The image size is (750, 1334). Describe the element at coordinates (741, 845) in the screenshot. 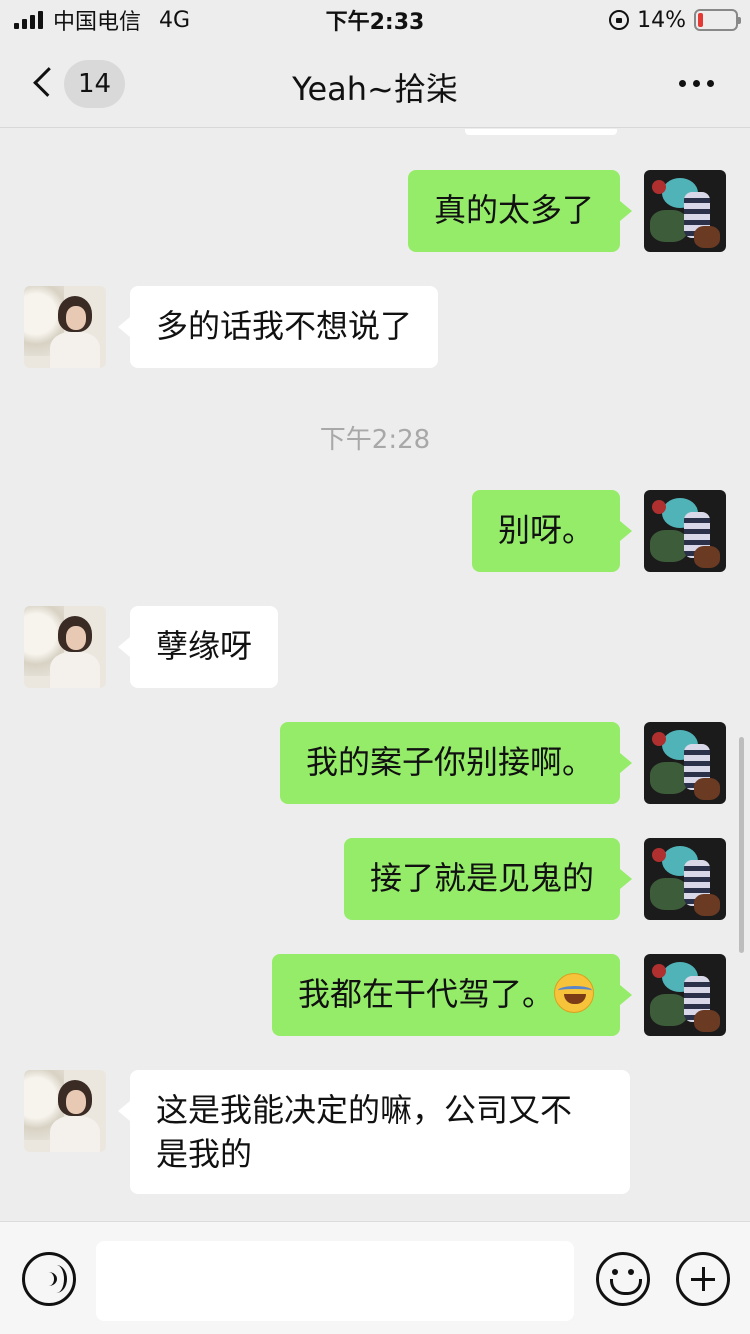

I see `scrollbar` at that location.